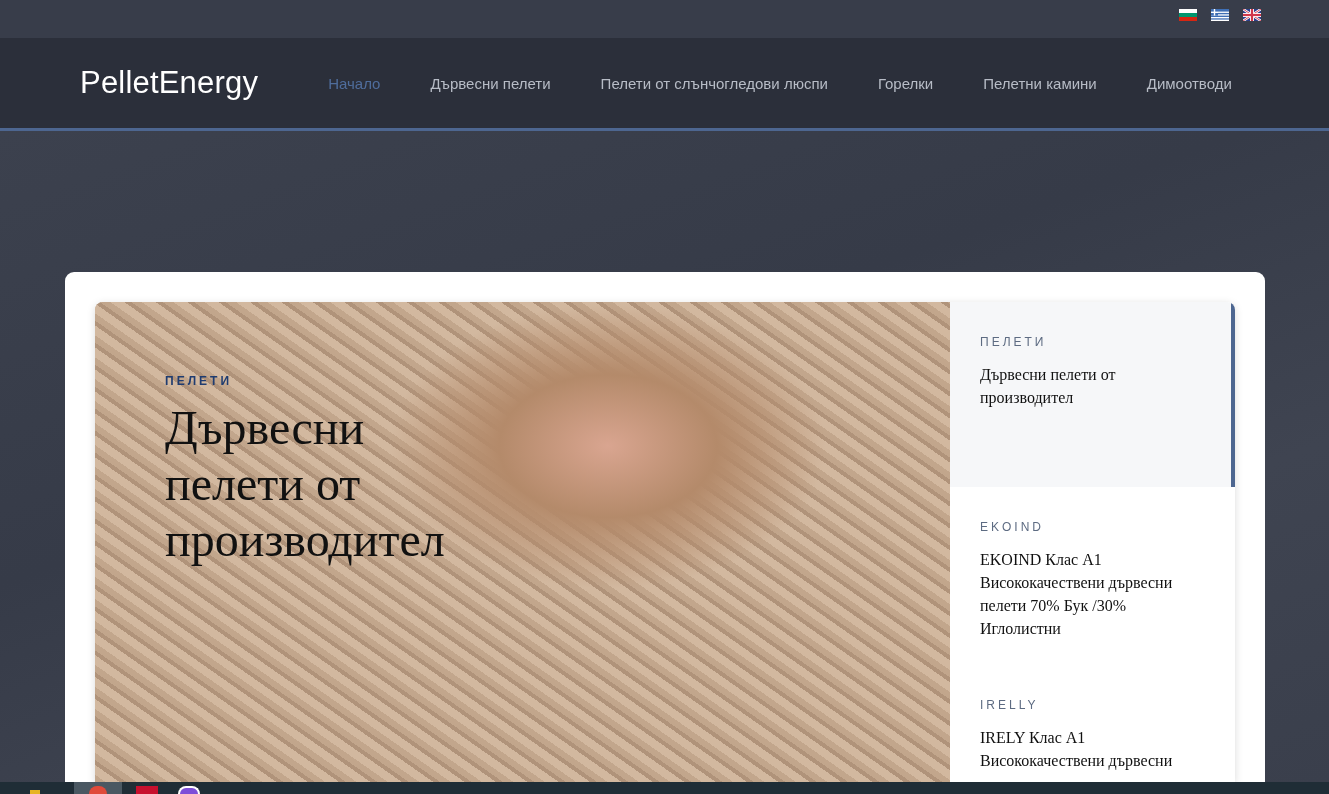  Describe the element at coordinates (1048, 387) in the screenshot. I see `slide-tab-title: Дървесни пелети от производител` at that location.